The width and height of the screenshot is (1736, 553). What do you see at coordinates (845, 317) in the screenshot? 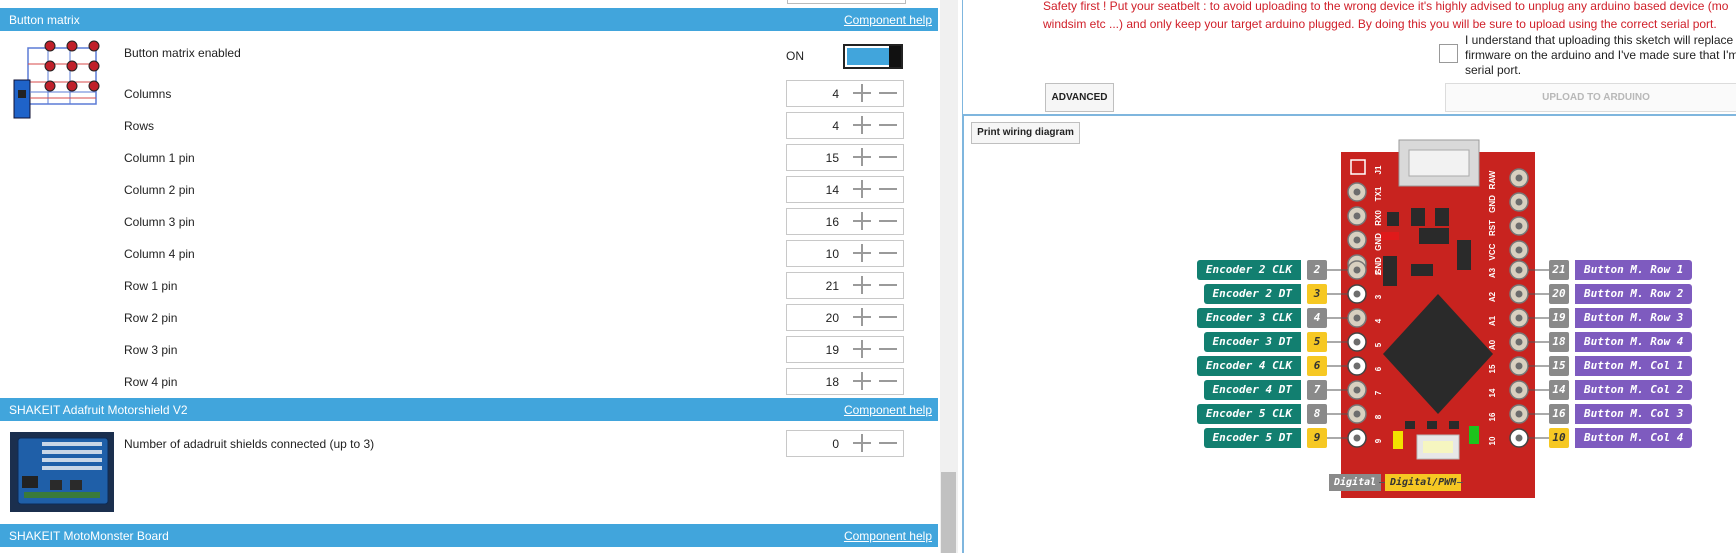
I see `row-2-pin-stepper: 20` at bounding box center [845, 317].